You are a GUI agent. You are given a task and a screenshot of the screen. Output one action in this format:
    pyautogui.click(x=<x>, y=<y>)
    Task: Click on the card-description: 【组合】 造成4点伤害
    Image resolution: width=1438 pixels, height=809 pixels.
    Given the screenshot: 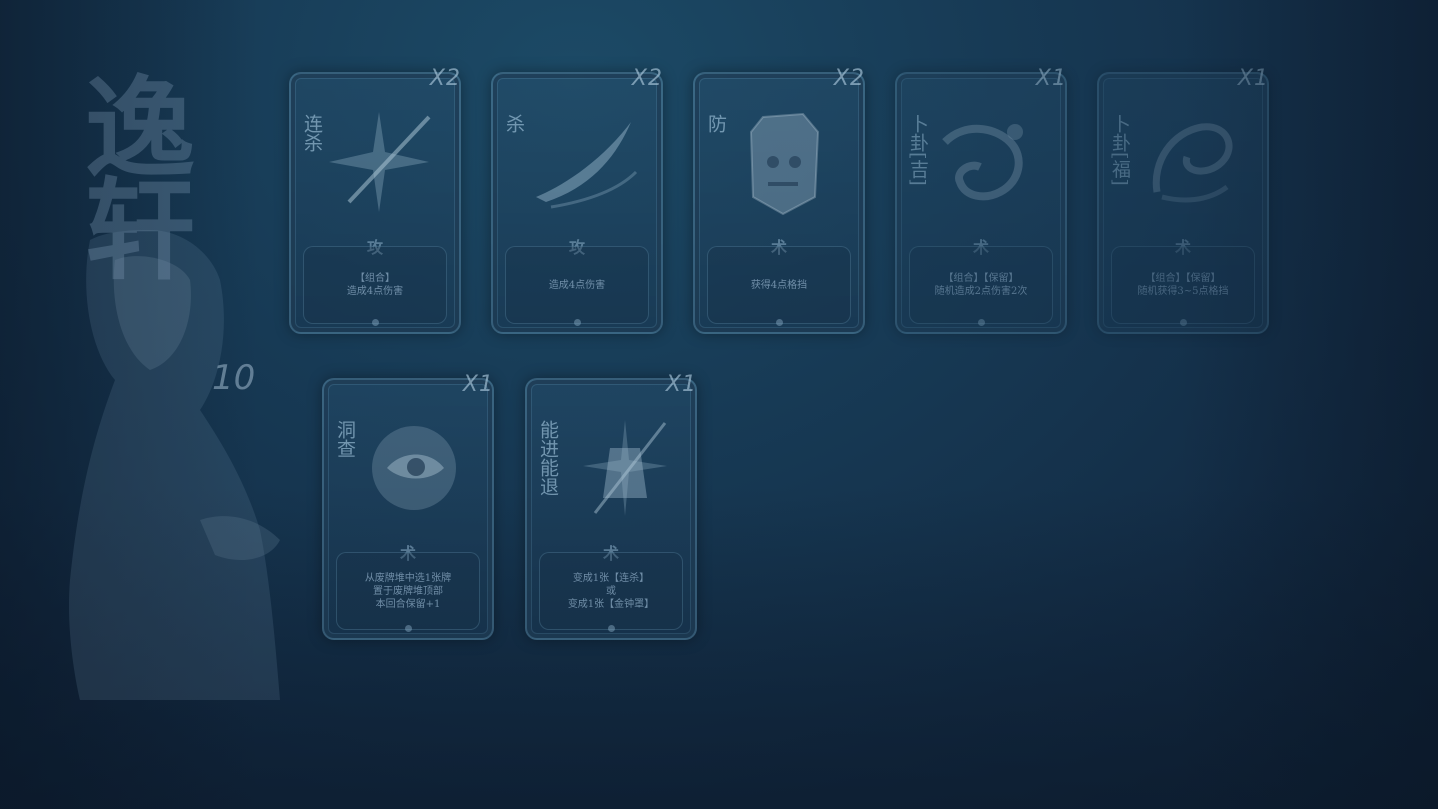 What is the action you would take?
    pyautogui.click(x=375, y=285)
    